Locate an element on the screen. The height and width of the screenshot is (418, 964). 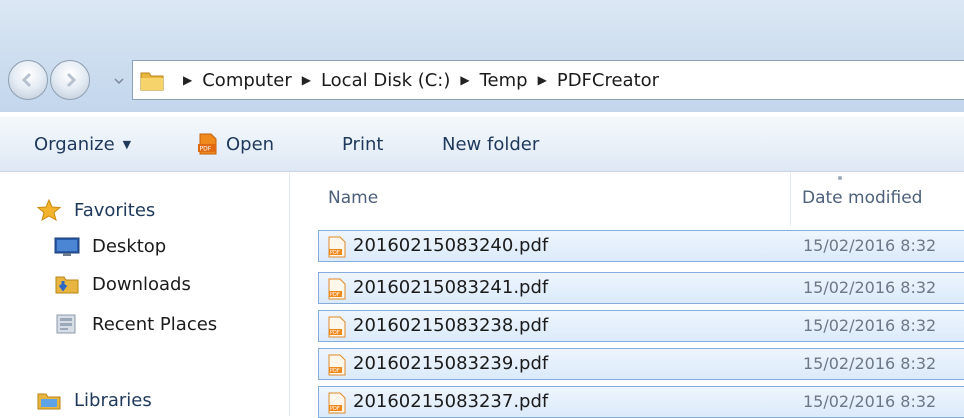
star-icon is located at coordinates (49, 210).